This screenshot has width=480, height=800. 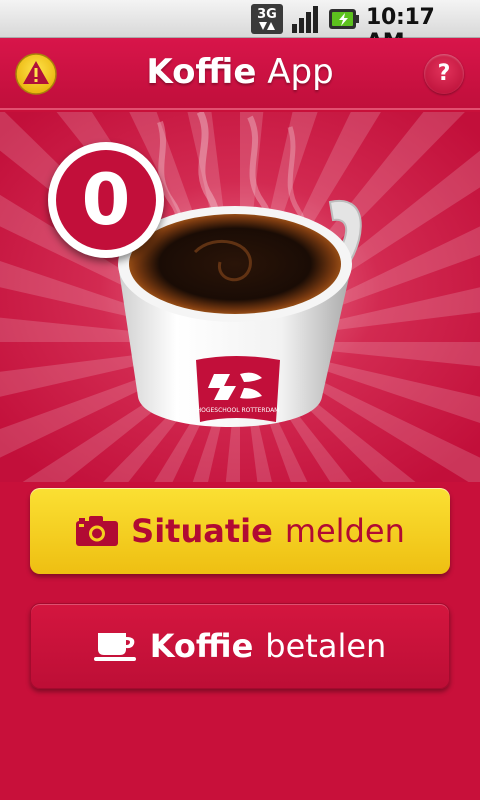 I want to click on report-situation-button: Situatie melden, so click(x=240, y=531).